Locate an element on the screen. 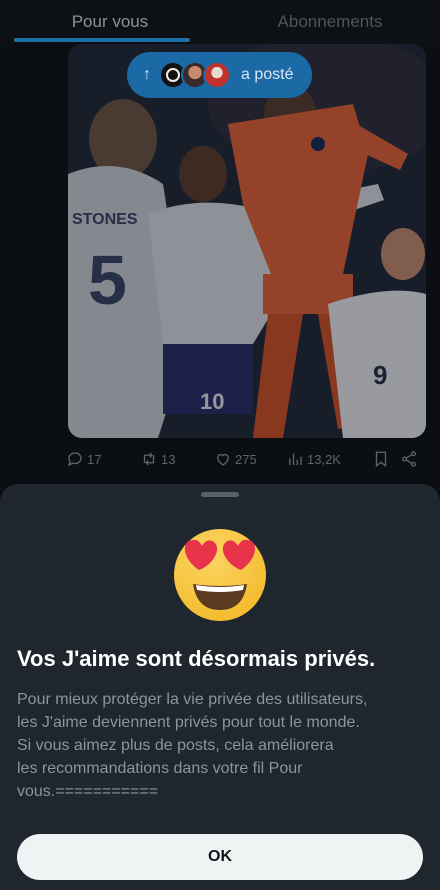 Image resolution: width=440 pixels, height=890 pixels. share-button is located at coordinates (411, 459).